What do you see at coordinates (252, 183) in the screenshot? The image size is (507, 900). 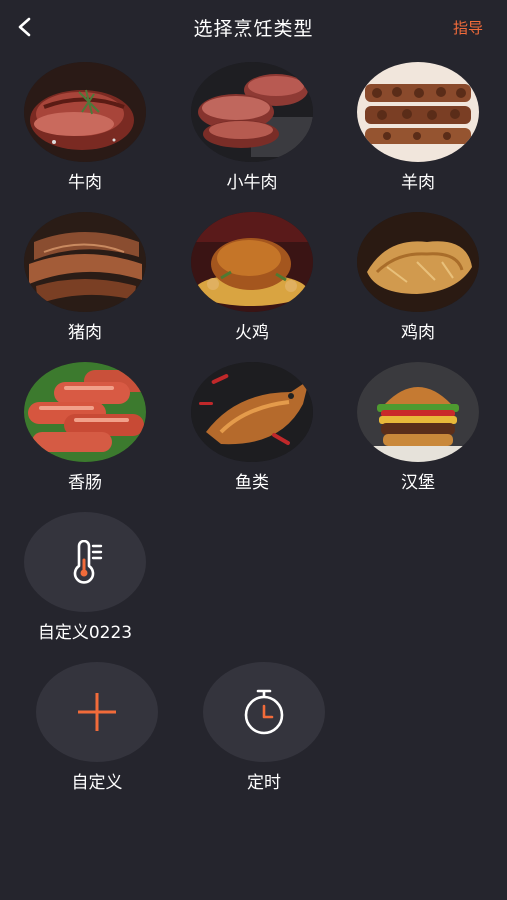 I see `category-label: 小牛肉` at bounding box center [252, 183].